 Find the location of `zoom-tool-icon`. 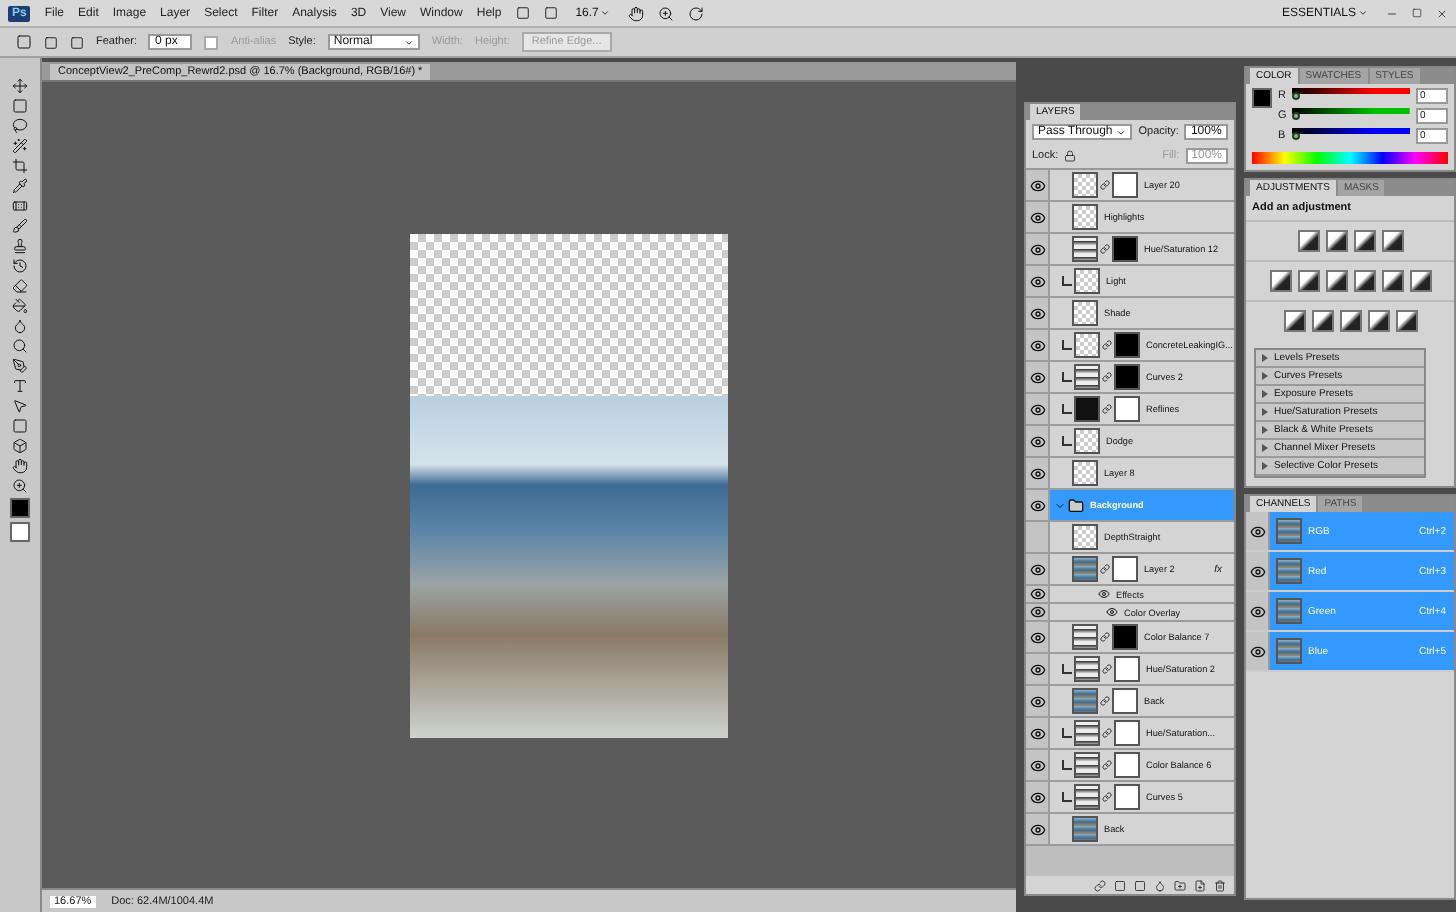

zoom-tool-icon is located at coordinates (20, 486).